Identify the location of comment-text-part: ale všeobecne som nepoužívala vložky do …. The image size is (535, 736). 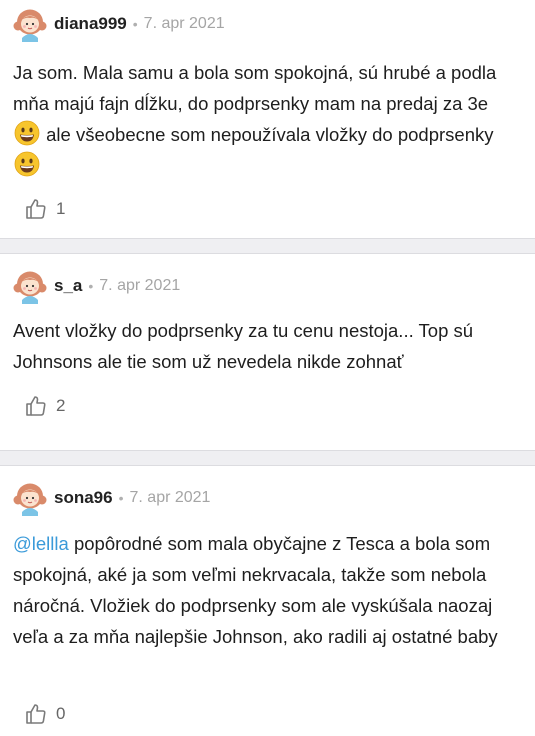
(267, 134).